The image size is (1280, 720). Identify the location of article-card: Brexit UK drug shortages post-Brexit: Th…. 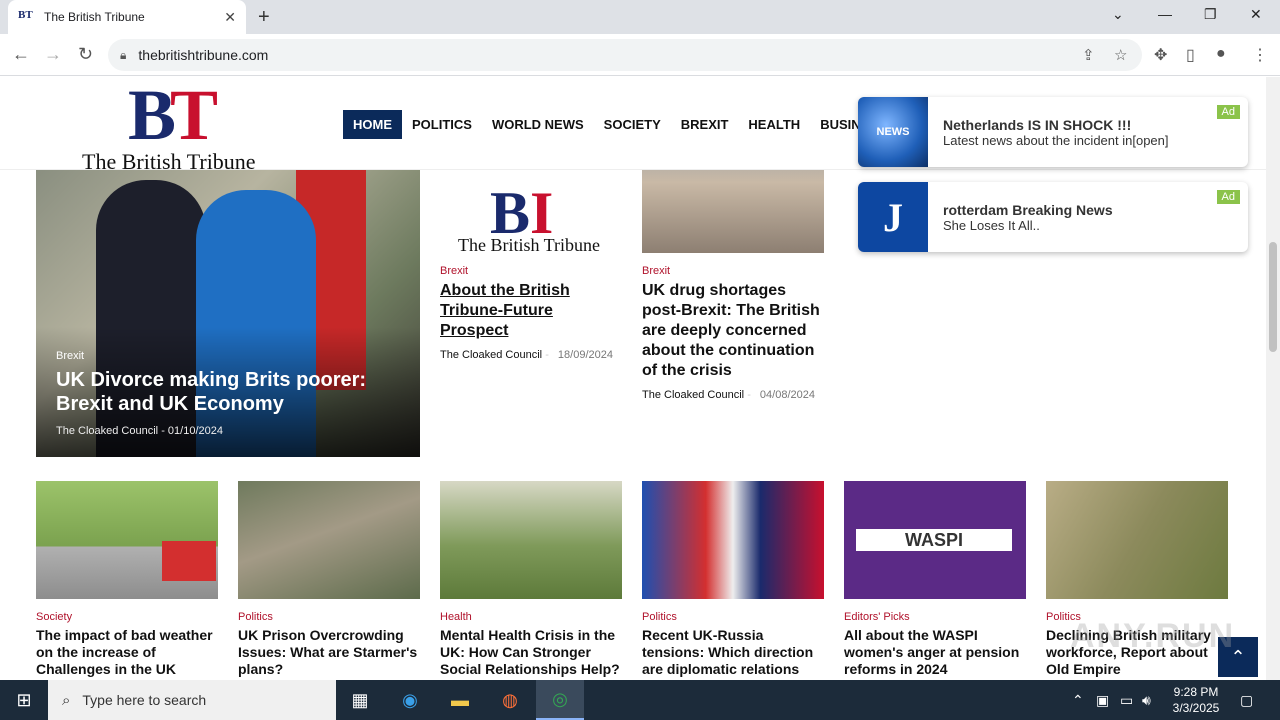
(733, 268).